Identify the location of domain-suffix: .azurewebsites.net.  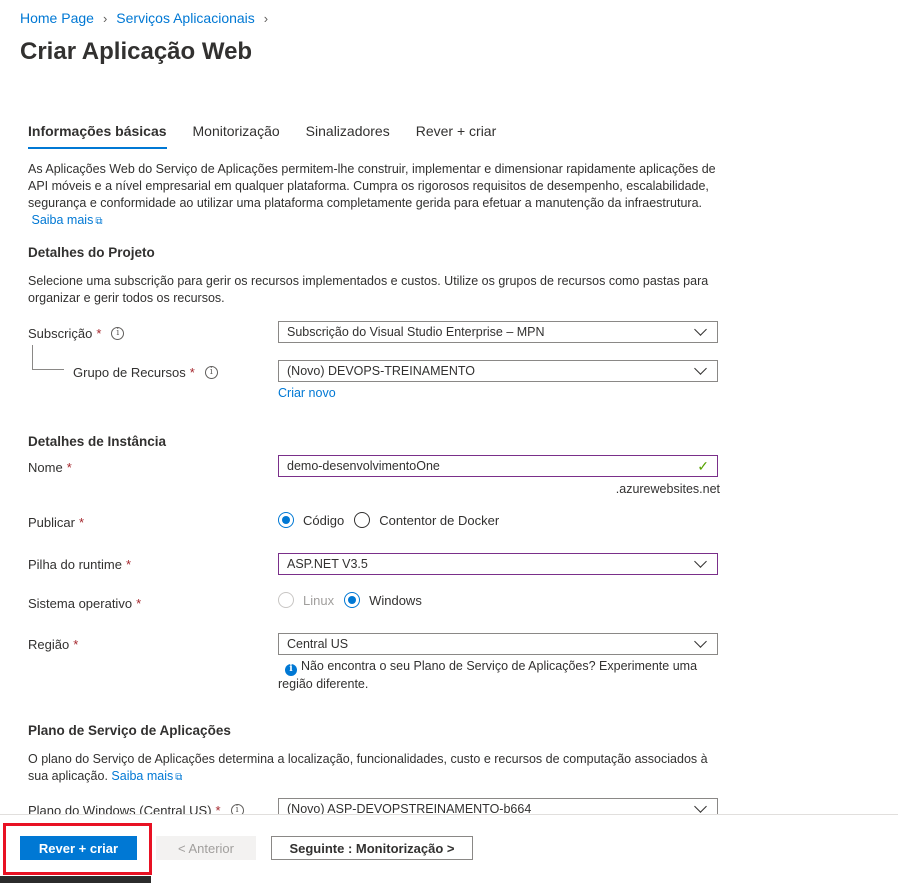
(667, 489).